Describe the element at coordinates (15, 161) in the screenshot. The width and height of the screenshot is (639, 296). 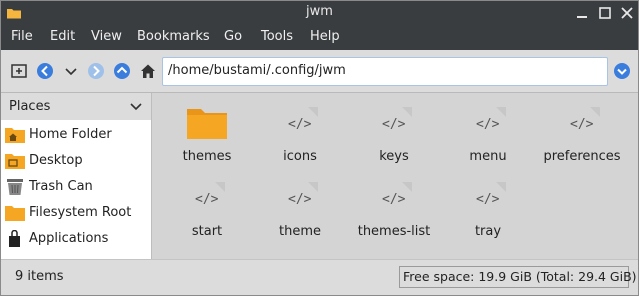
I see `desktop-folder-icon` at that location.